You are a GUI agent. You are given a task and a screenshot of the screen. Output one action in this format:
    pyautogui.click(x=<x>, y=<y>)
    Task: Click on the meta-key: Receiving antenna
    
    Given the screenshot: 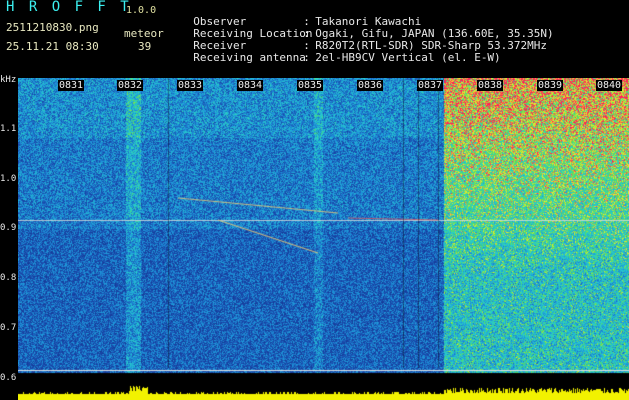 What is the action you would take?
    pyautogui.click(x=249, y=57)
    